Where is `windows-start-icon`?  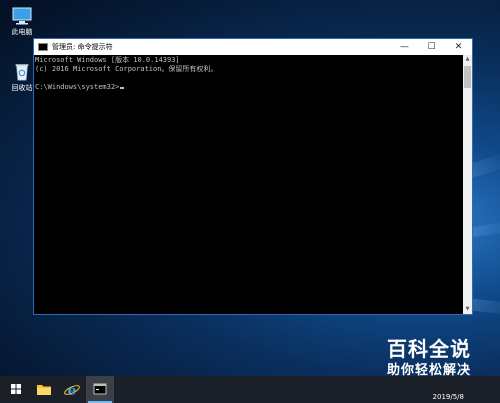
windows-start-icon is located at coordinates (16, 389).